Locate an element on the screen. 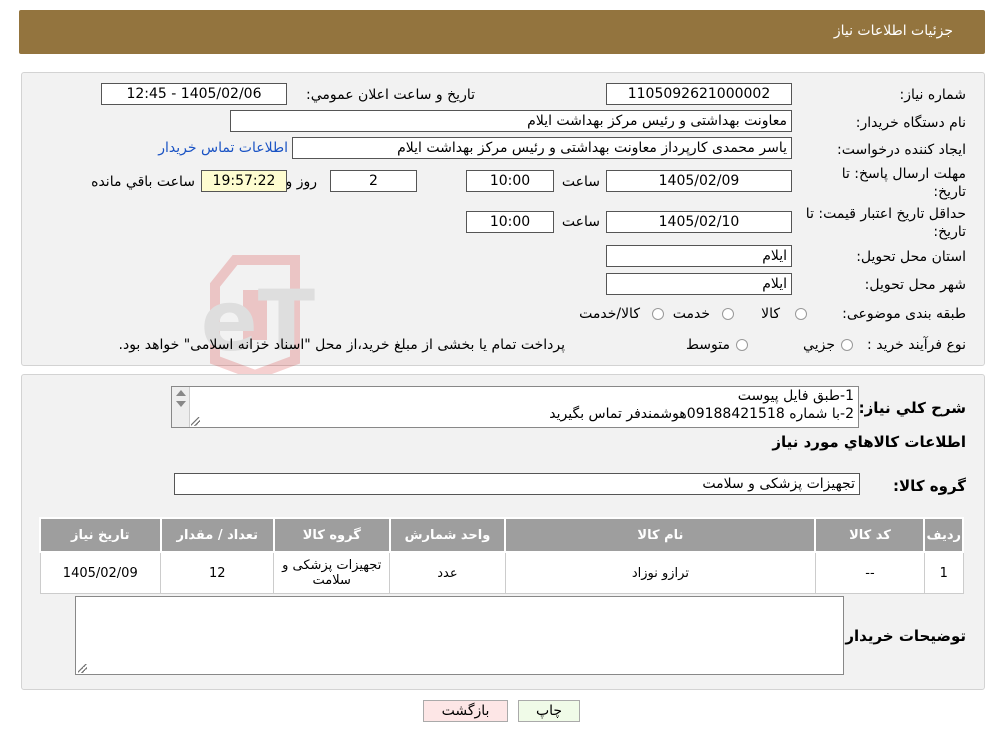 The width and height of the screenshot is (985, 744). province-field: ایلام is located at coordinates (699, 256).